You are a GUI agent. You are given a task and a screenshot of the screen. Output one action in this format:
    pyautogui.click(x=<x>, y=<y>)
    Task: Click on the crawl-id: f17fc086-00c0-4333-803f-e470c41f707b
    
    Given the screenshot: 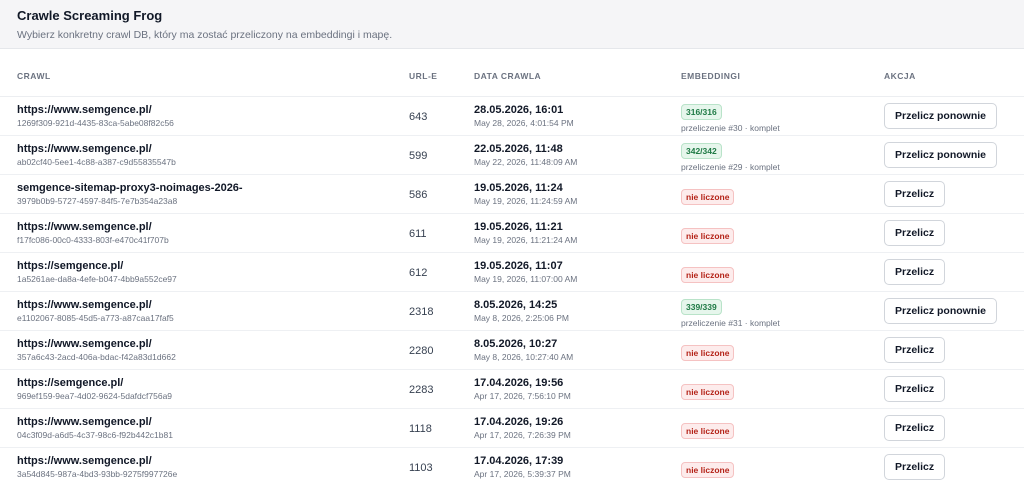 What is the action you would take?
    pyautogui.click(x=93, y=240)
    